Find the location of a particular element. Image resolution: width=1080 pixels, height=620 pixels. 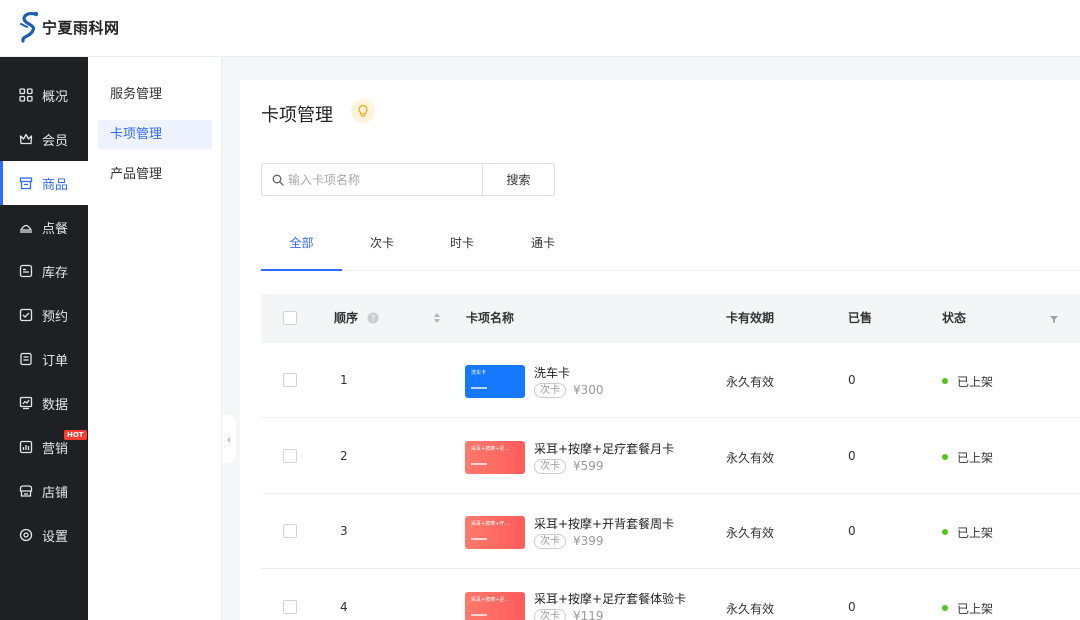

collapse-sidebar-toggle: ‹ is located at coordinates (229, 439).